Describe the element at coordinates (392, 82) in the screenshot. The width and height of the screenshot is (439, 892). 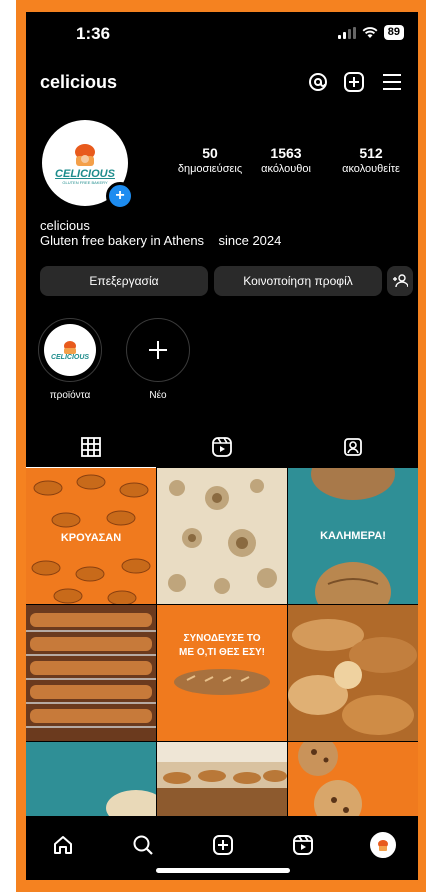
I see `menu-icon` at that location.